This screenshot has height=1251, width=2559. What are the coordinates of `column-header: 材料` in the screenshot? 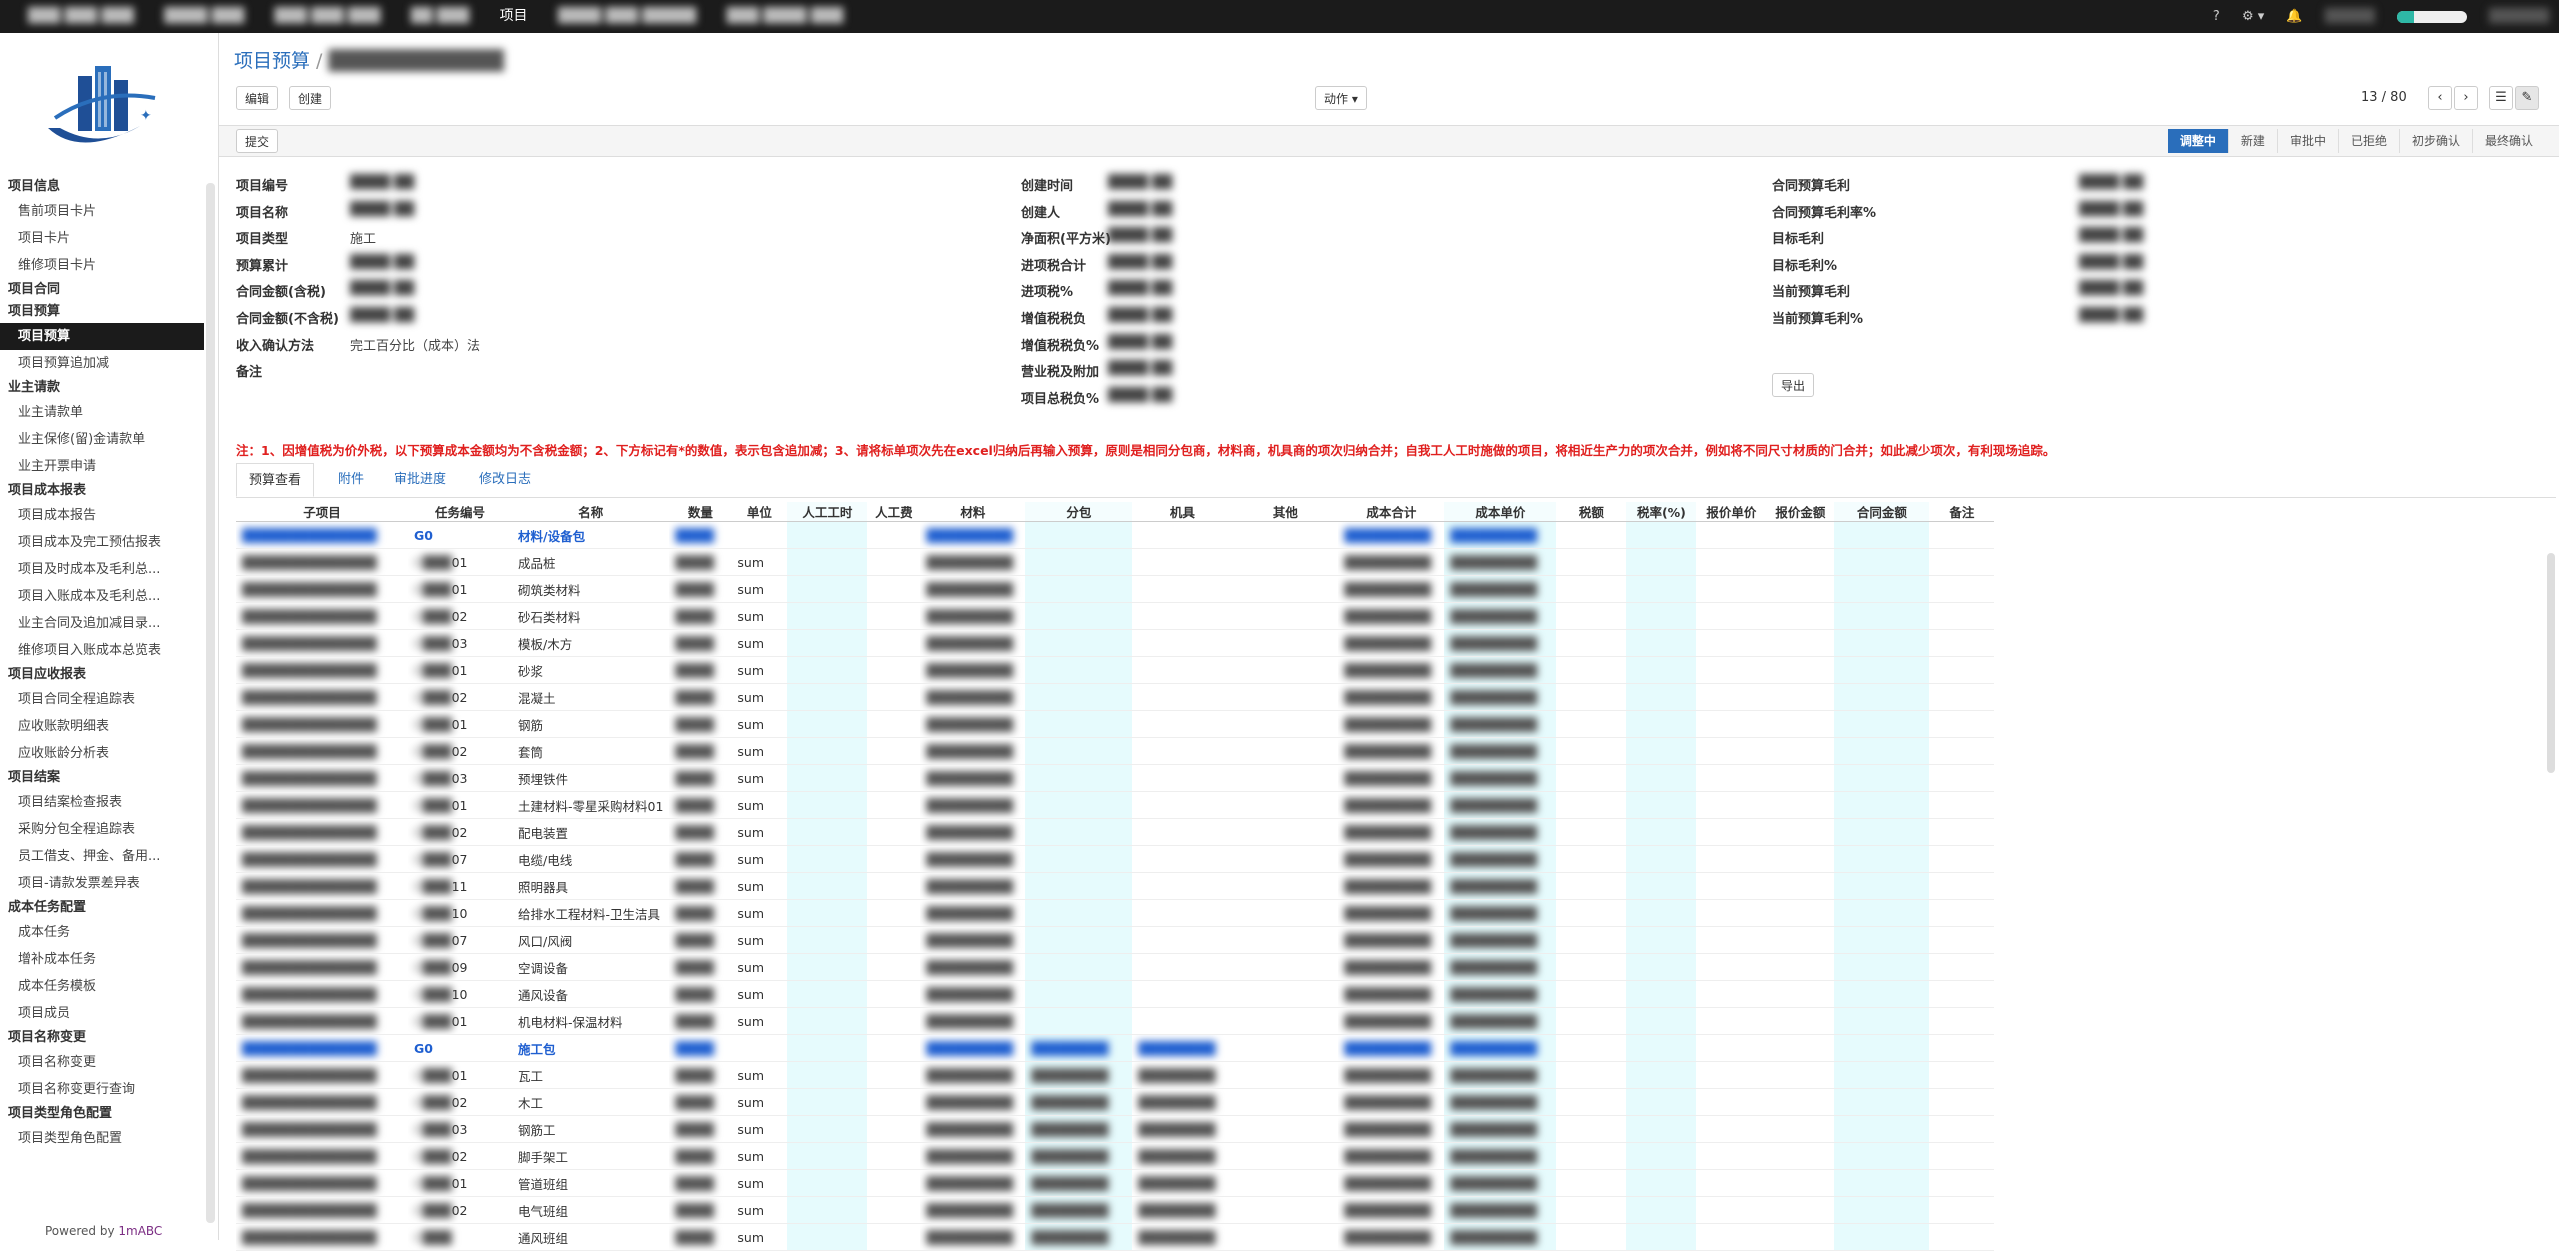 It's located at (973, 512).